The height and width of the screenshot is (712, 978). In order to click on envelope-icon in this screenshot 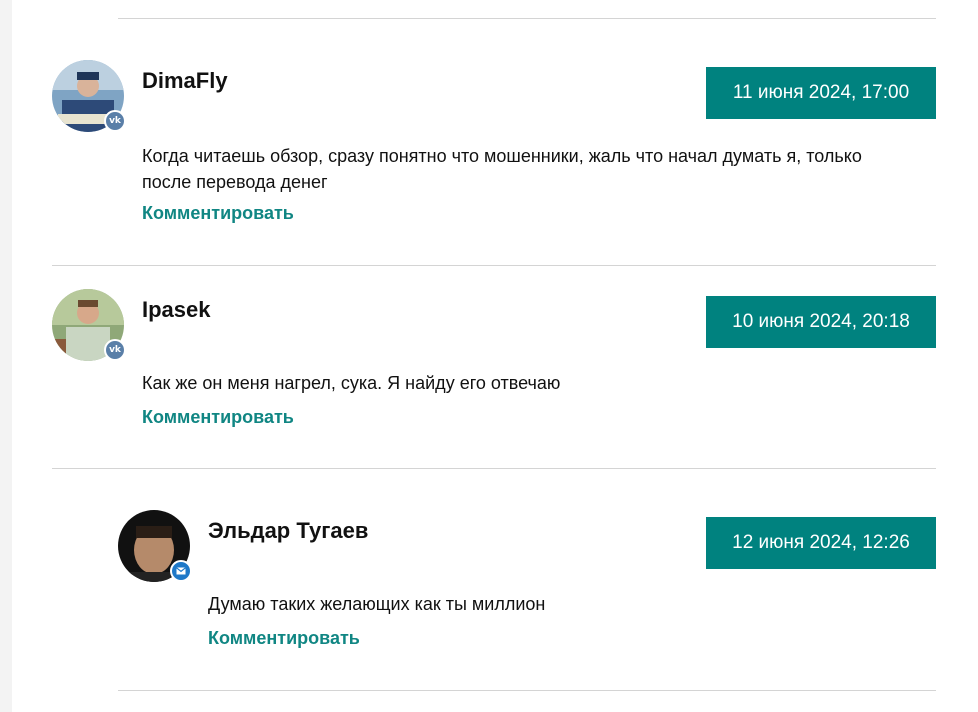, I will do `click(181, 571)`.